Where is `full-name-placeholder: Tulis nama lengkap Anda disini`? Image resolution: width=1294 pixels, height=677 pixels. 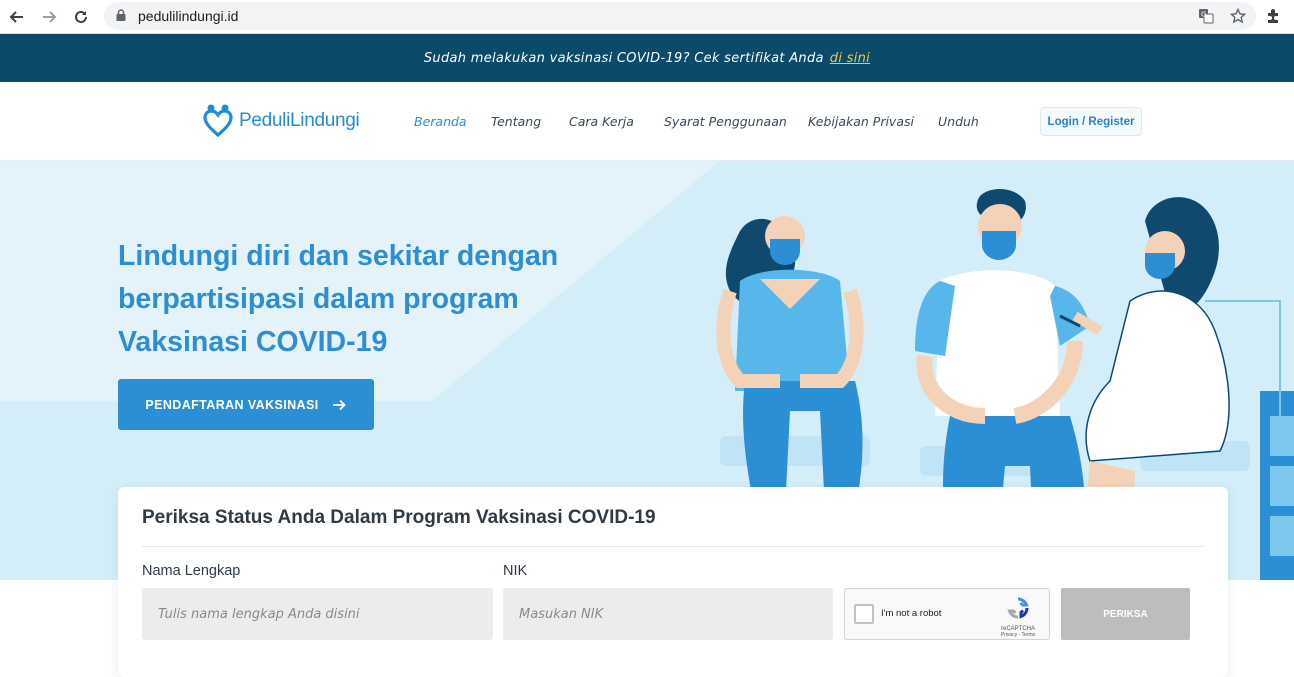 full-name-placeholder: Tulis nama lengkap Anda disini is located at coordinates (259, 614).